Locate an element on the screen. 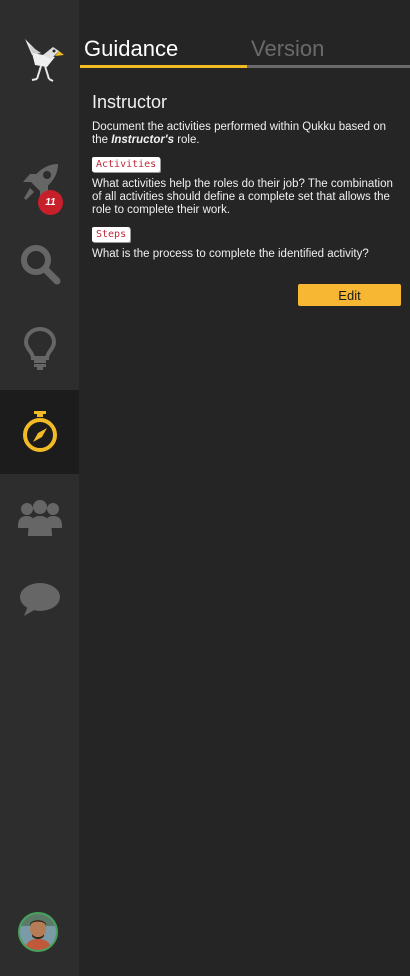  lightbulb-icon is located at coordinates (39, 348).